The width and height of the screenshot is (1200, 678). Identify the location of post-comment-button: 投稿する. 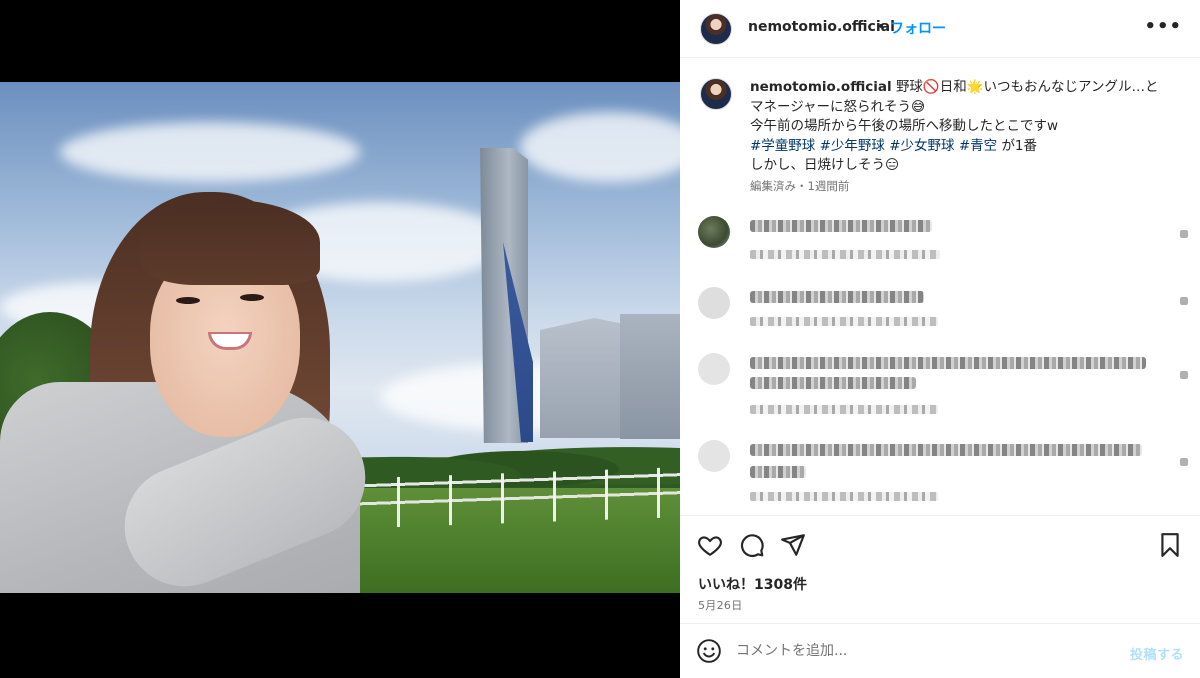
(1157, 653).